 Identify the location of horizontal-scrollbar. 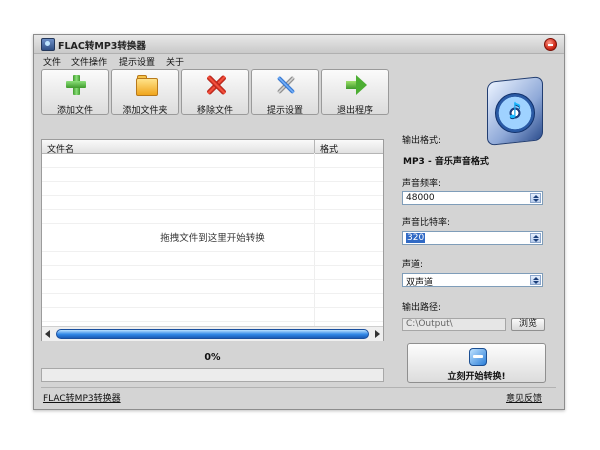
(212, 333).